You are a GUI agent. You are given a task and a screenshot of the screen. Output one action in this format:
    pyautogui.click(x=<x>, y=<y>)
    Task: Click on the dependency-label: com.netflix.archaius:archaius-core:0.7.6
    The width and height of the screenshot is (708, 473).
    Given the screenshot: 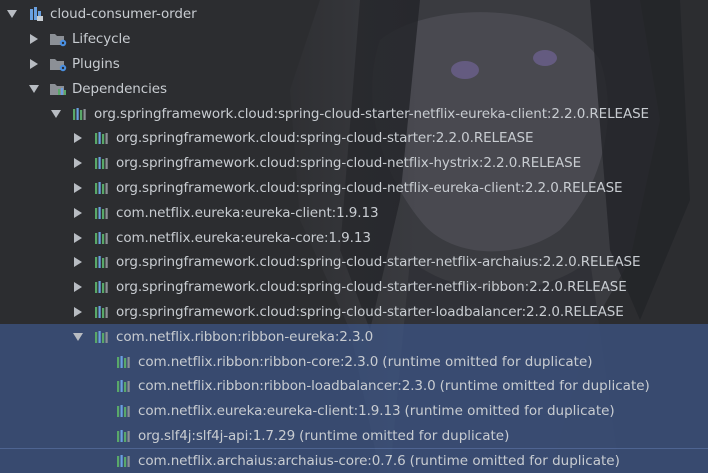 What is the action you would take?
    pyautogui.click(x=272, y=460)
    